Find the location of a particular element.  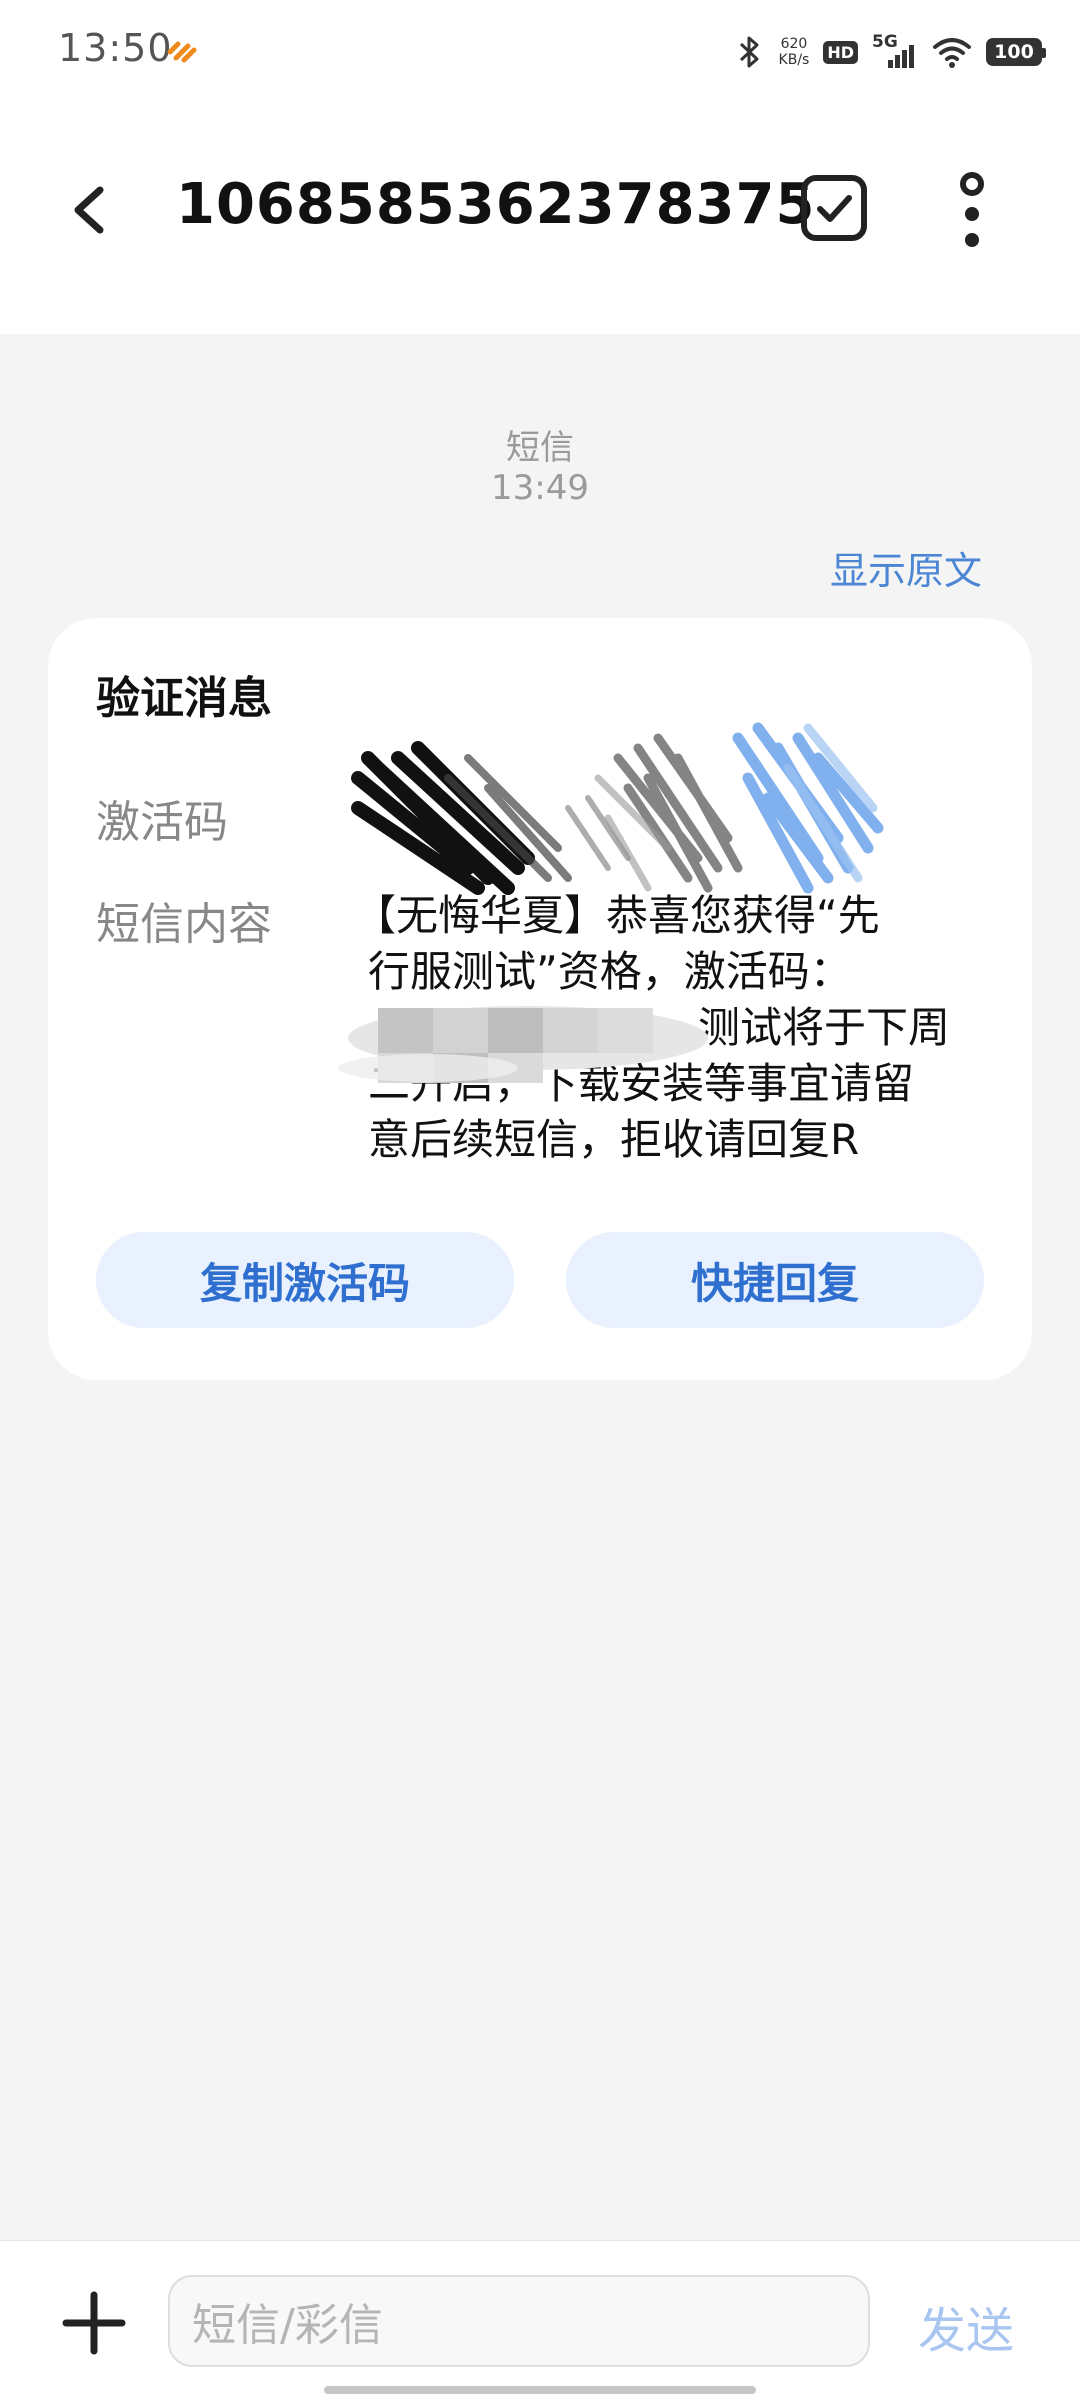

back-arrow-icon is located at coordinates (90, 210).